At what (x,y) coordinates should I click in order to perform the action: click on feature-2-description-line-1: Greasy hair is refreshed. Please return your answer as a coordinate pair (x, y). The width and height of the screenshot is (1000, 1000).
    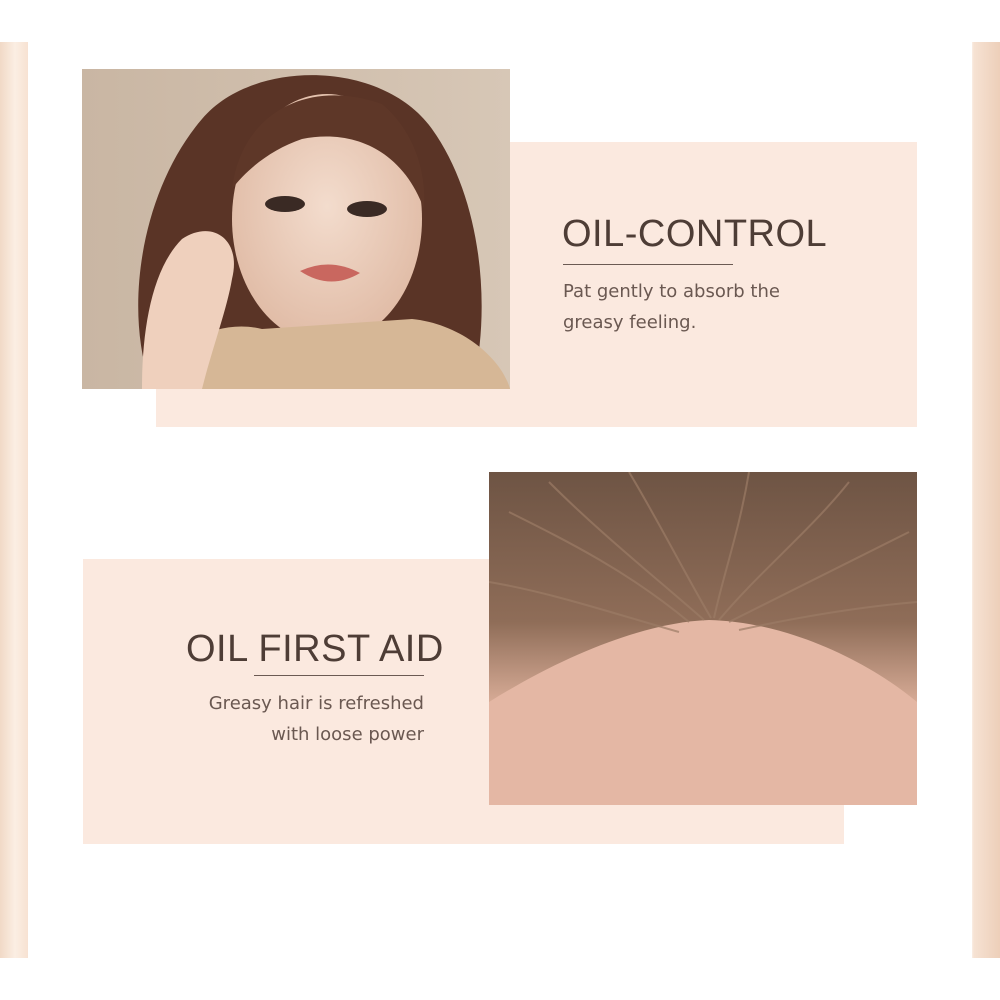
    Looking at the image, I should click on (316, 703).